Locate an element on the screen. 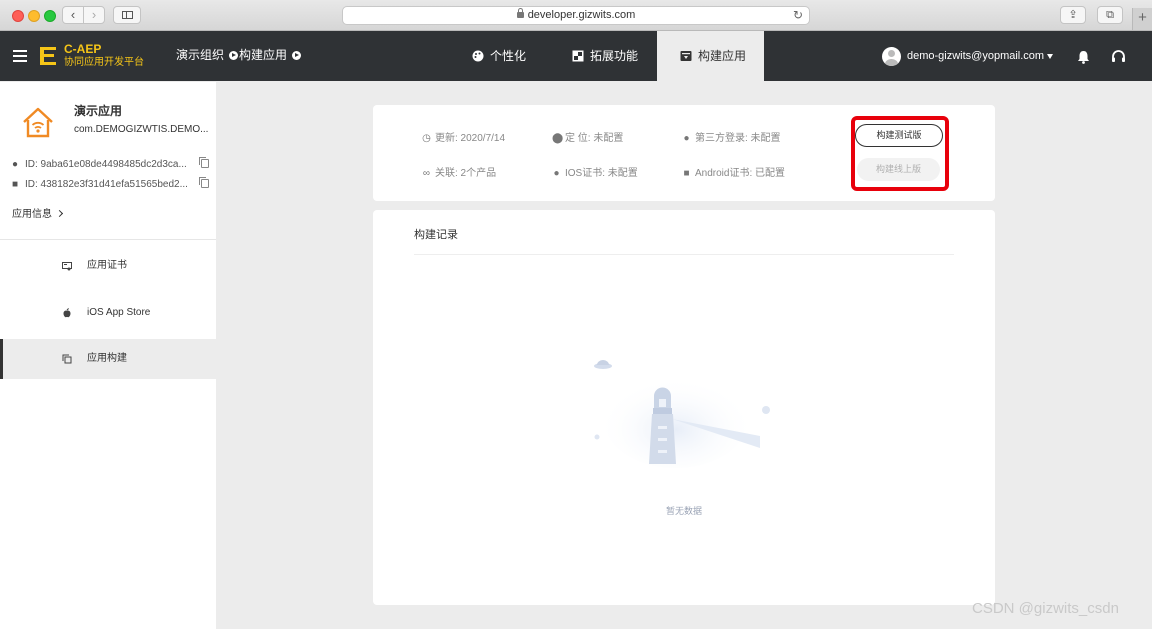 Image resolution: width=1152 pixels, height=629 pixels. close-window-button is located at coordinates (18, 16).